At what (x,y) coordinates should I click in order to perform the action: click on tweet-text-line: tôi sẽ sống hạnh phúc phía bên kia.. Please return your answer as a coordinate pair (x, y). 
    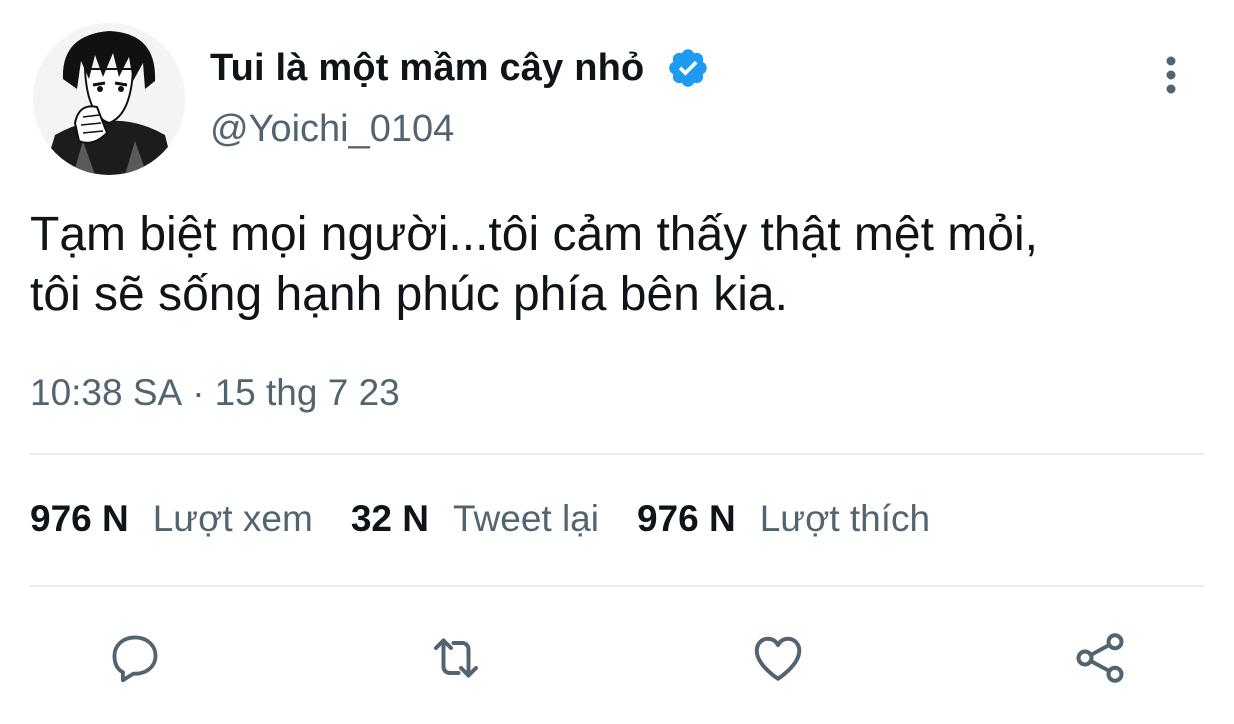
    Looking at the image, I should click on (409, 294).